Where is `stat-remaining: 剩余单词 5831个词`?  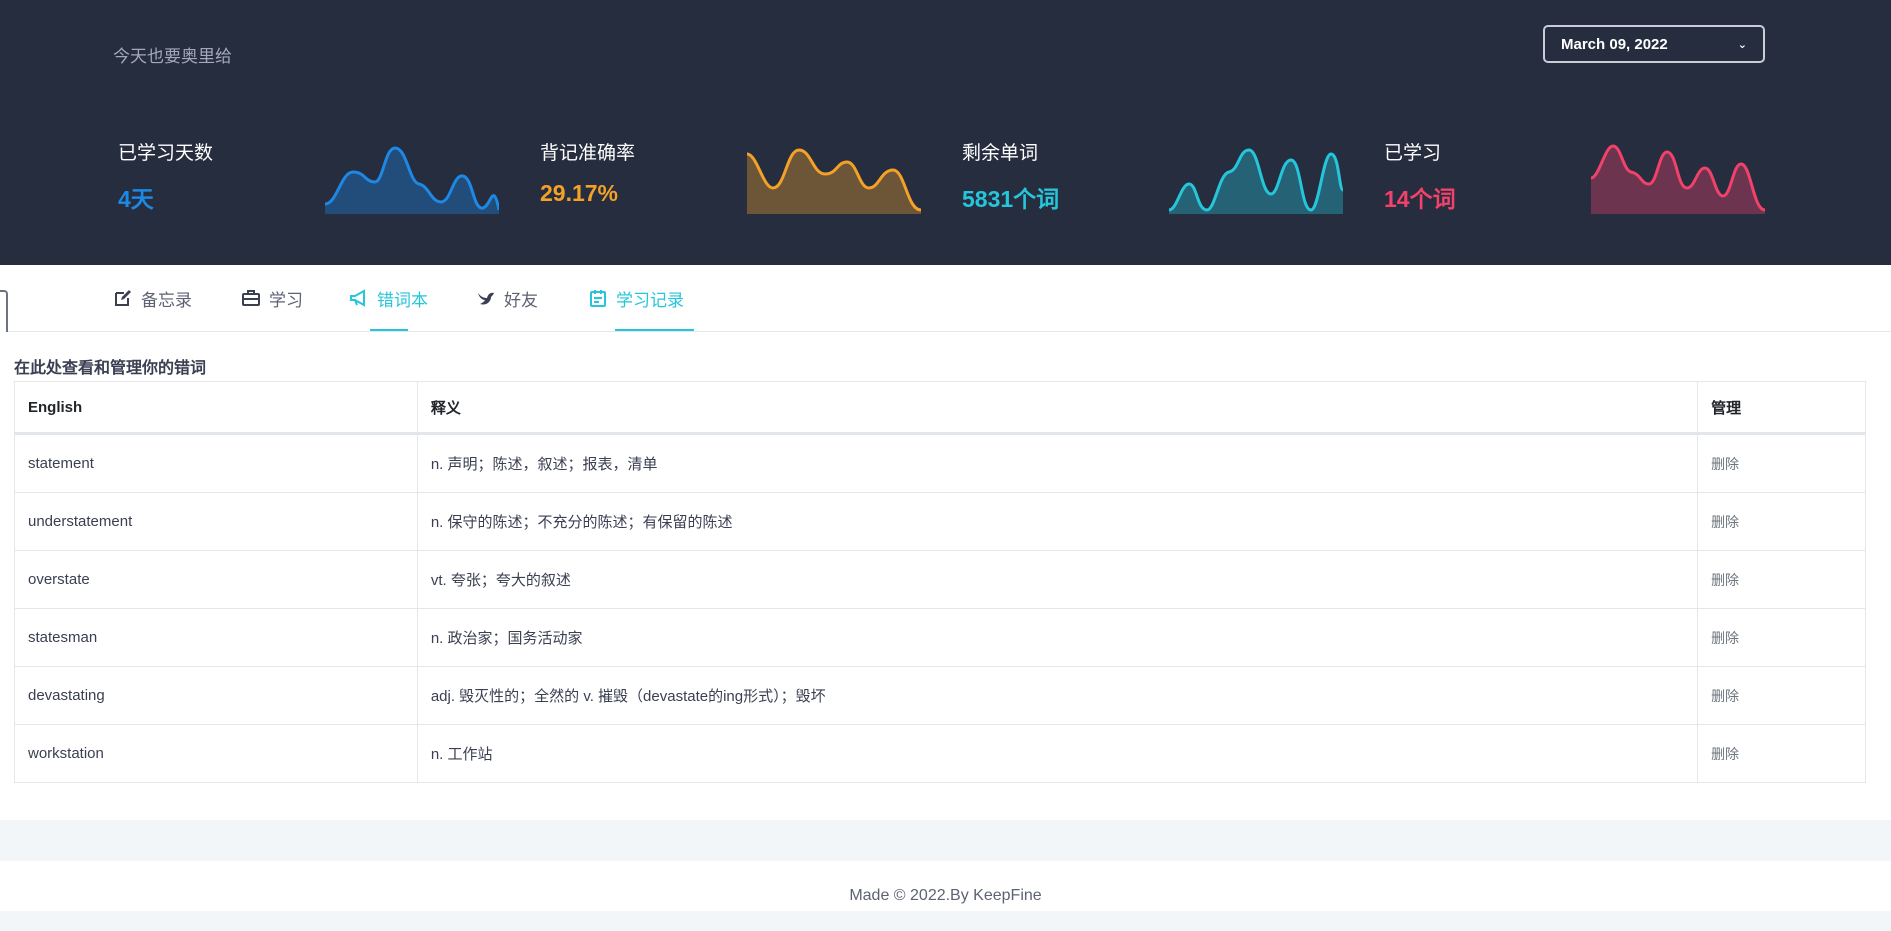
stat-remaining: 剩余单词 5831个词 is located at coordinates (1172, 175).